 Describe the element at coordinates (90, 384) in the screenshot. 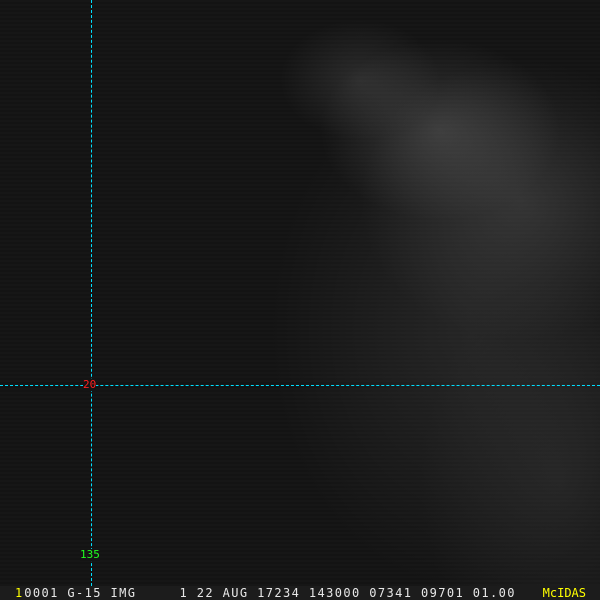

I see `latitude-label: 20` at that location.